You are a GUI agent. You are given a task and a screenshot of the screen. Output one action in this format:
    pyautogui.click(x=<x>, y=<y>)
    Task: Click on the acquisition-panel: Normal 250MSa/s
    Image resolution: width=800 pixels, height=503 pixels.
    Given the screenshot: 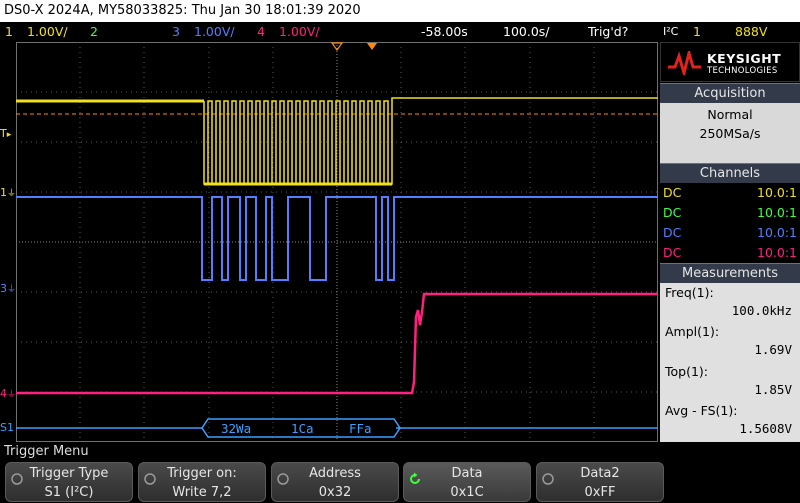 What is the action you would take?
    pyautogui.click(x=730, y=133)
    